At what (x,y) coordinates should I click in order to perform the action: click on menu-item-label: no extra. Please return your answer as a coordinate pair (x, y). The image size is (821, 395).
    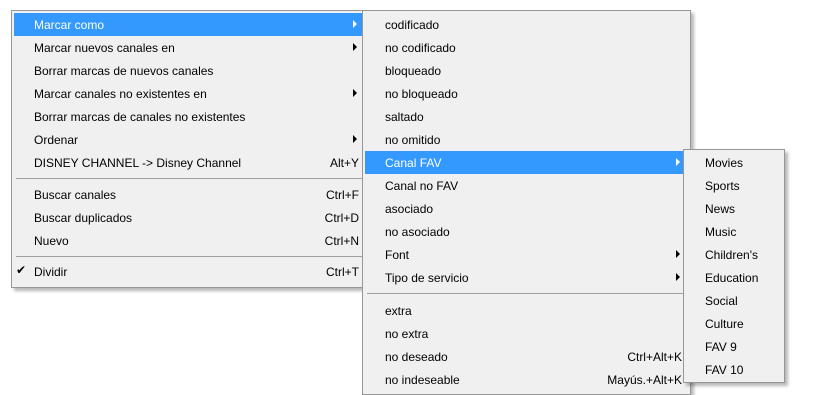
    Looking at the image, I should click on (407, 333).